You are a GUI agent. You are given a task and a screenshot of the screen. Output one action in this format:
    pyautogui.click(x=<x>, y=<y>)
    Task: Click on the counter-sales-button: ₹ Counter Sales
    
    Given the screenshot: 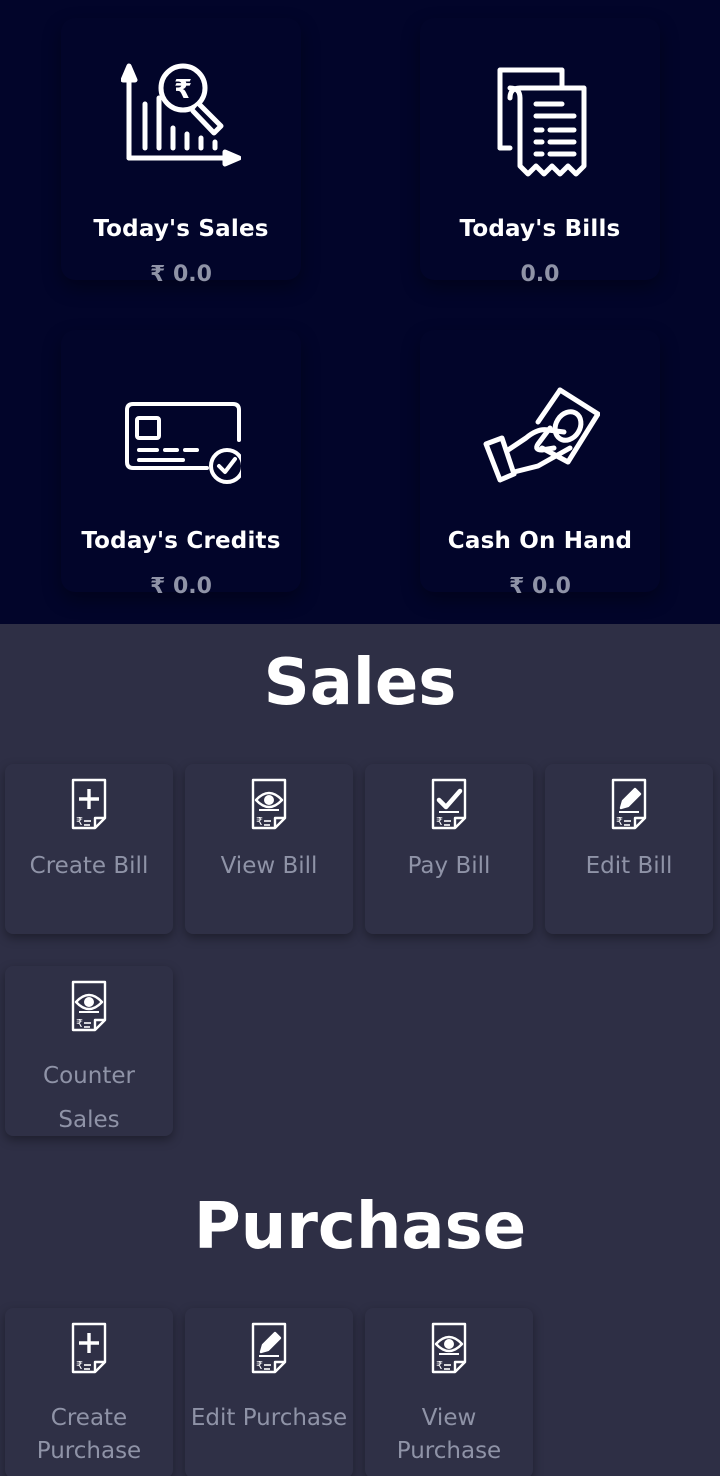 What is the action you would take?
    pyautogui.click(x=89, y=1051)
    